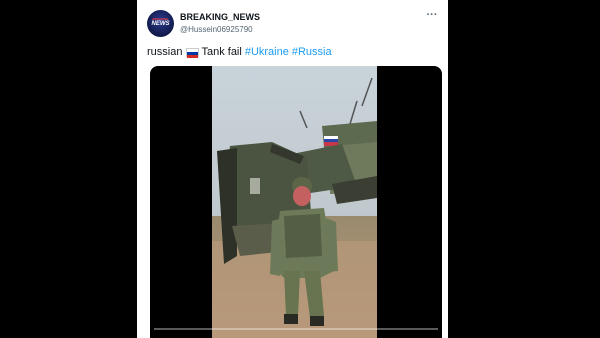 This screenshot has width=600, height=338. Describe the element at coordinates (165, 52) in the screenshot. I see `tweet-text-prefix: russian` at that location.